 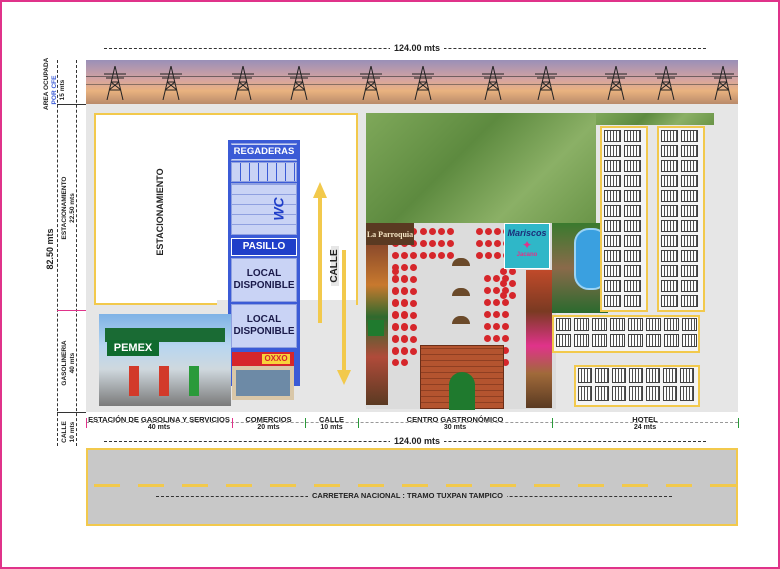 I want to click on oxxo-label: OXXO, so click(x=276, y=358).